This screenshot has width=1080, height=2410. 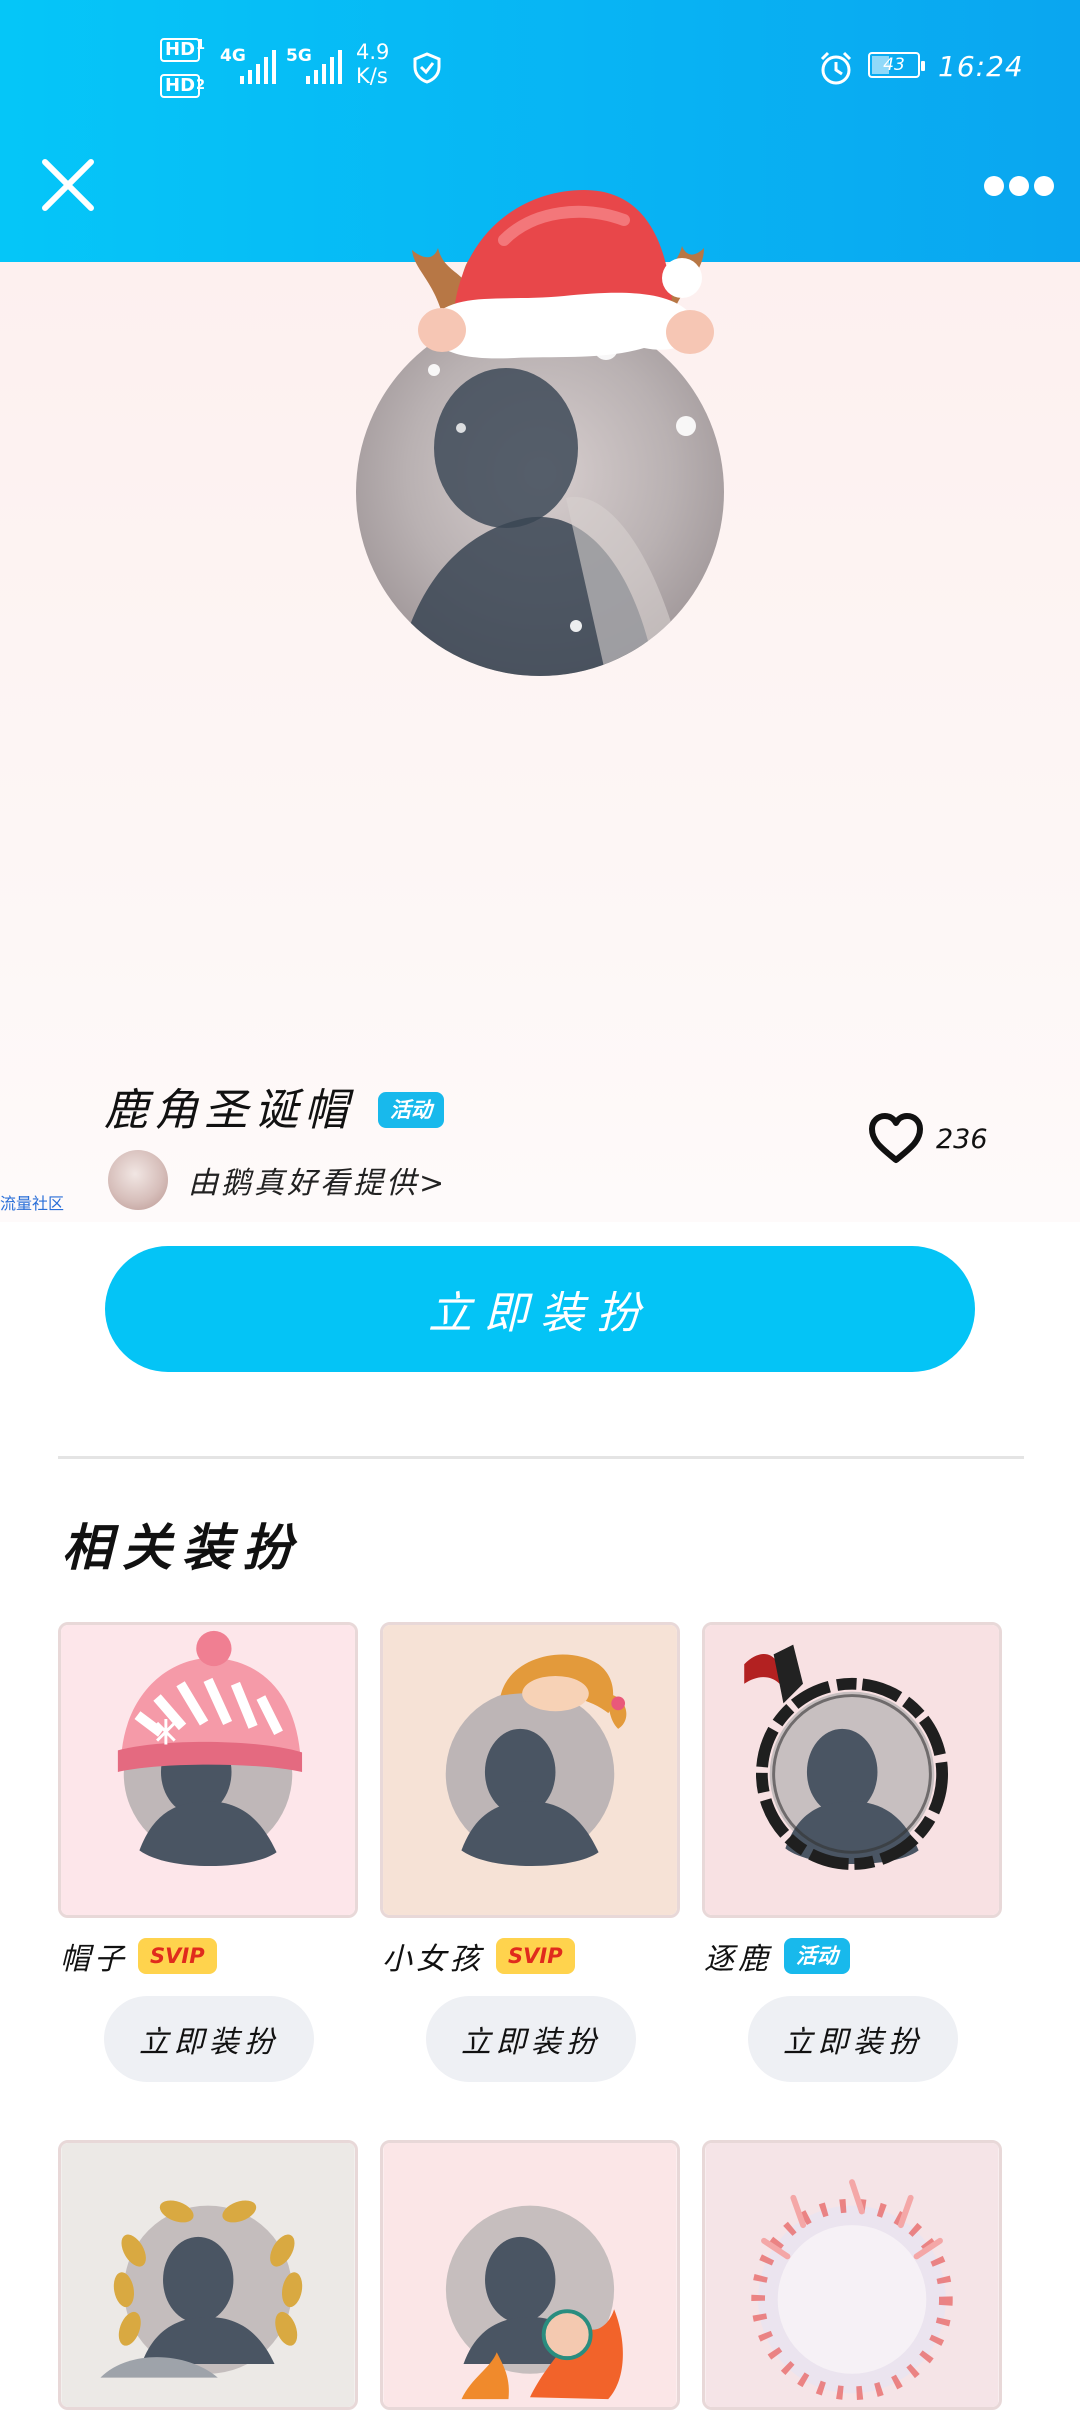 I want to click on related-card-starburst, so click(x=852, y=2275).